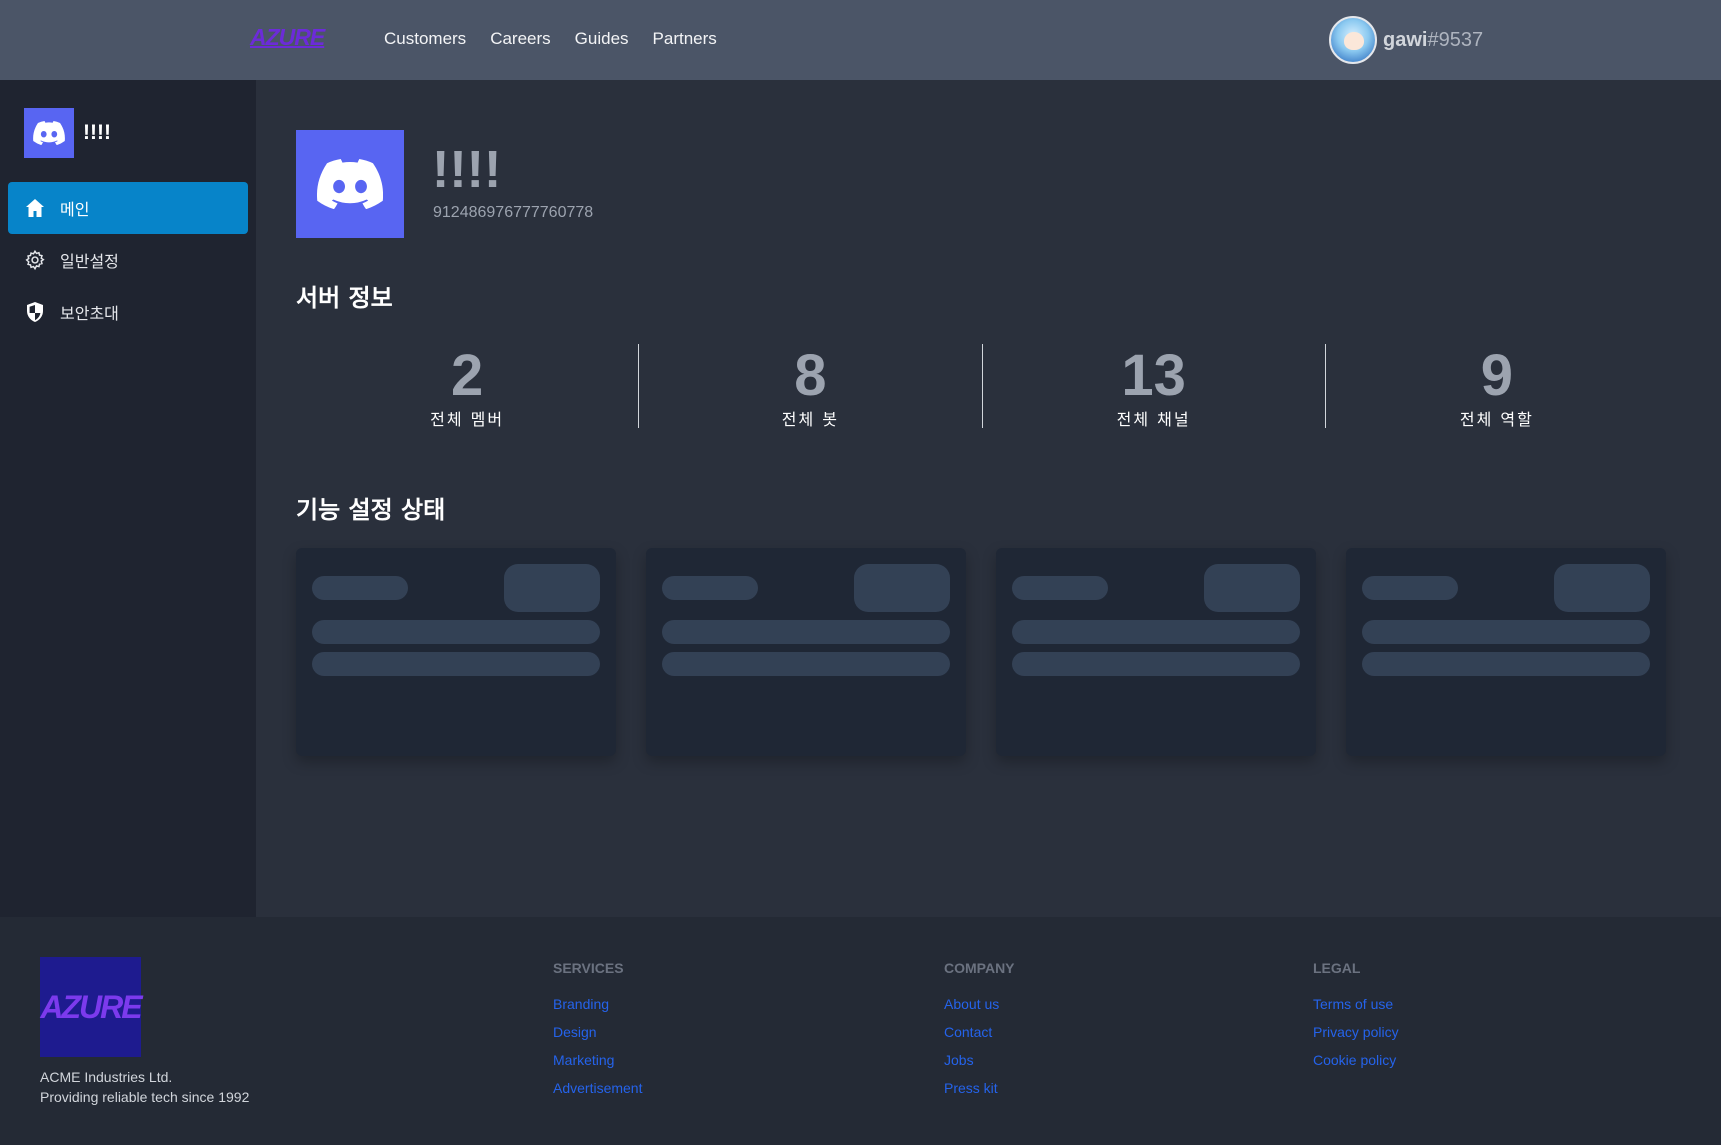 Image resolution: width=1721 pixels, height=1145 pixels. I want to click on stat-label: 전체 채널, so click(1153, 419).